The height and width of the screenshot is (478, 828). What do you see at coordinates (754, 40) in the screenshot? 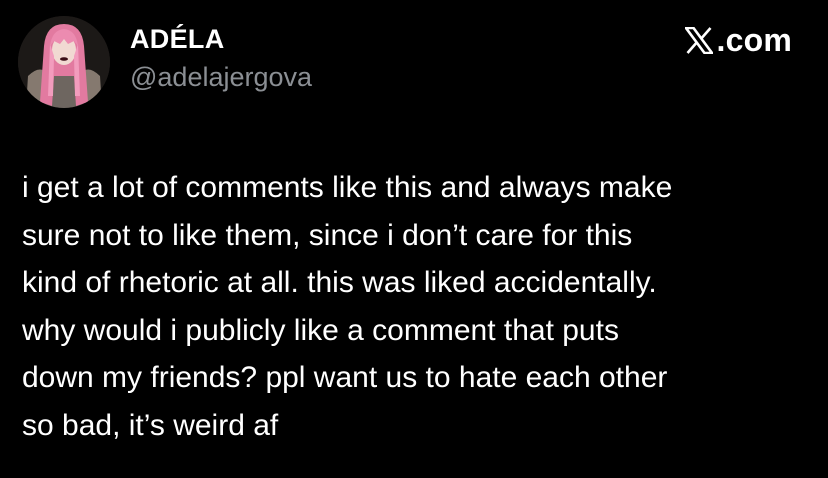
I see `brand-domain-text: .com` at bounding box center [754, 40].